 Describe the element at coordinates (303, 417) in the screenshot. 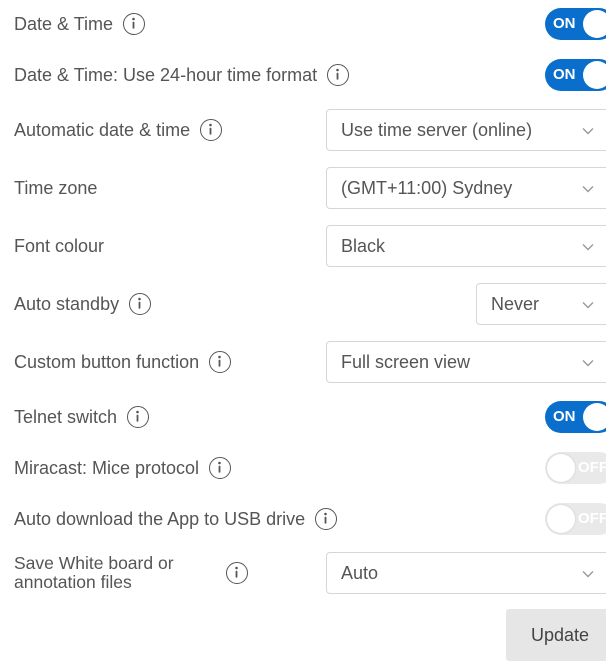

I see `setting-telnet-switch: Telnet switch ON` at that location.